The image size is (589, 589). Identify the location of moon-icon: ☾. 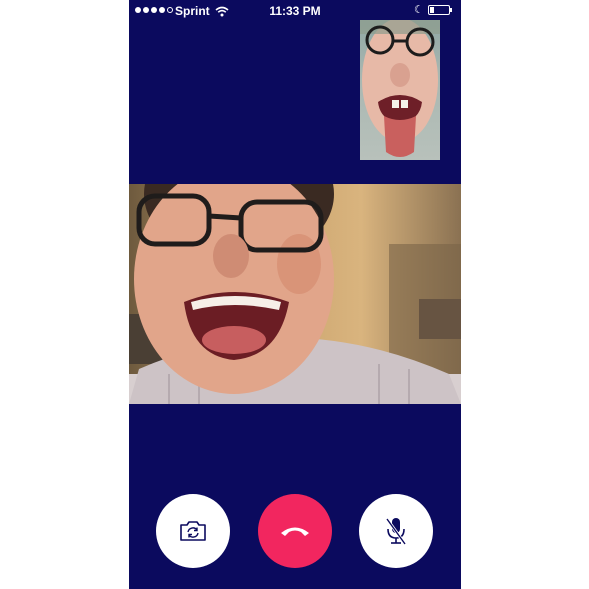
(419, 10).